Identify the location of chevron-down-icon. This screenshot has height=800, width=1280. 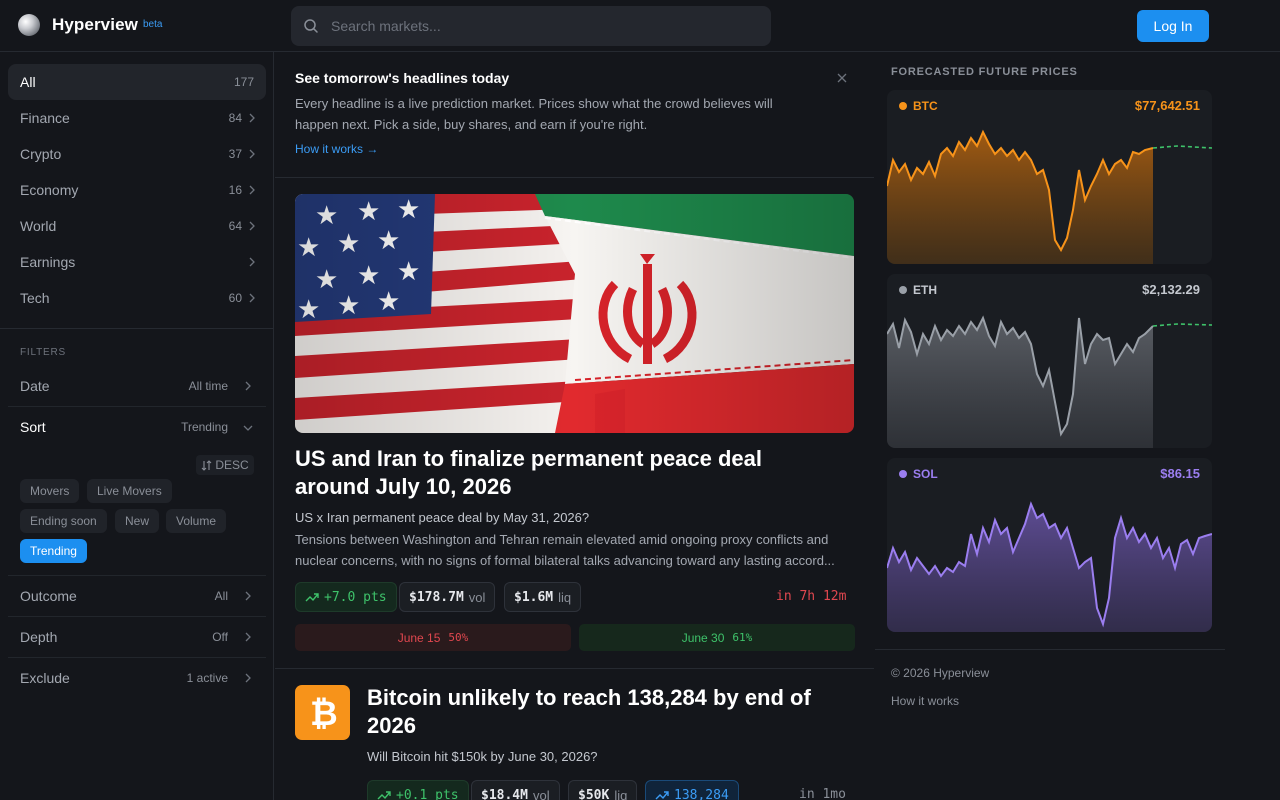
(248, 428).